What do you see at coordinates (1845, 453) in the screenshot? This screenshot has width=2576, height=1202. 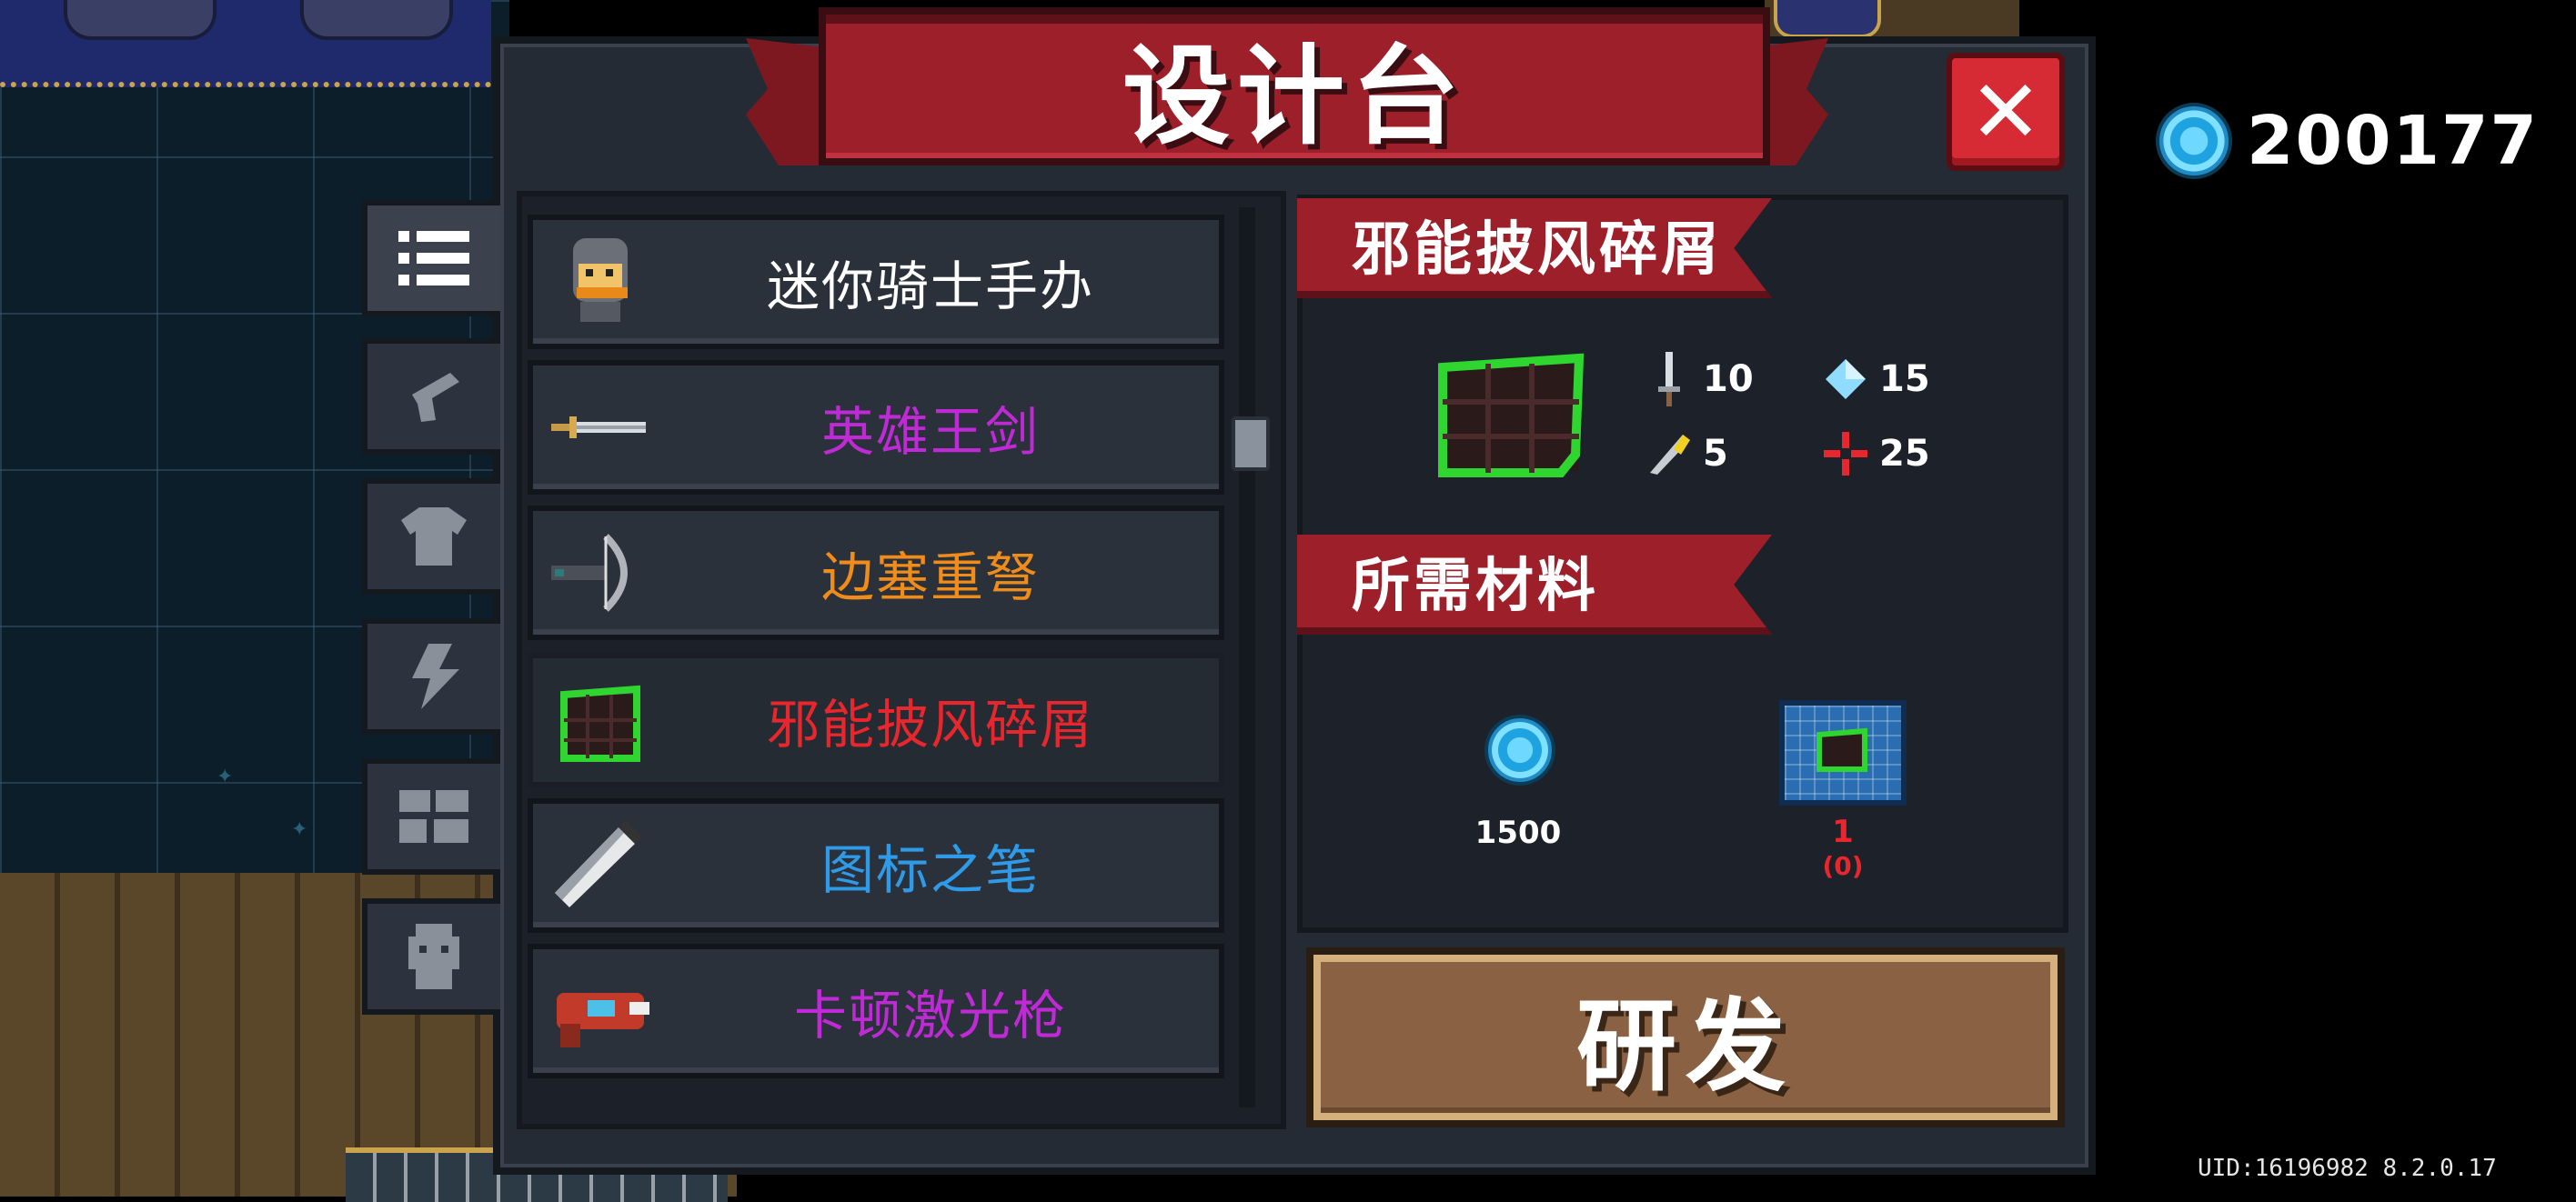 I see `crosshair-stat-icon` at bounding box center [1845, 453].